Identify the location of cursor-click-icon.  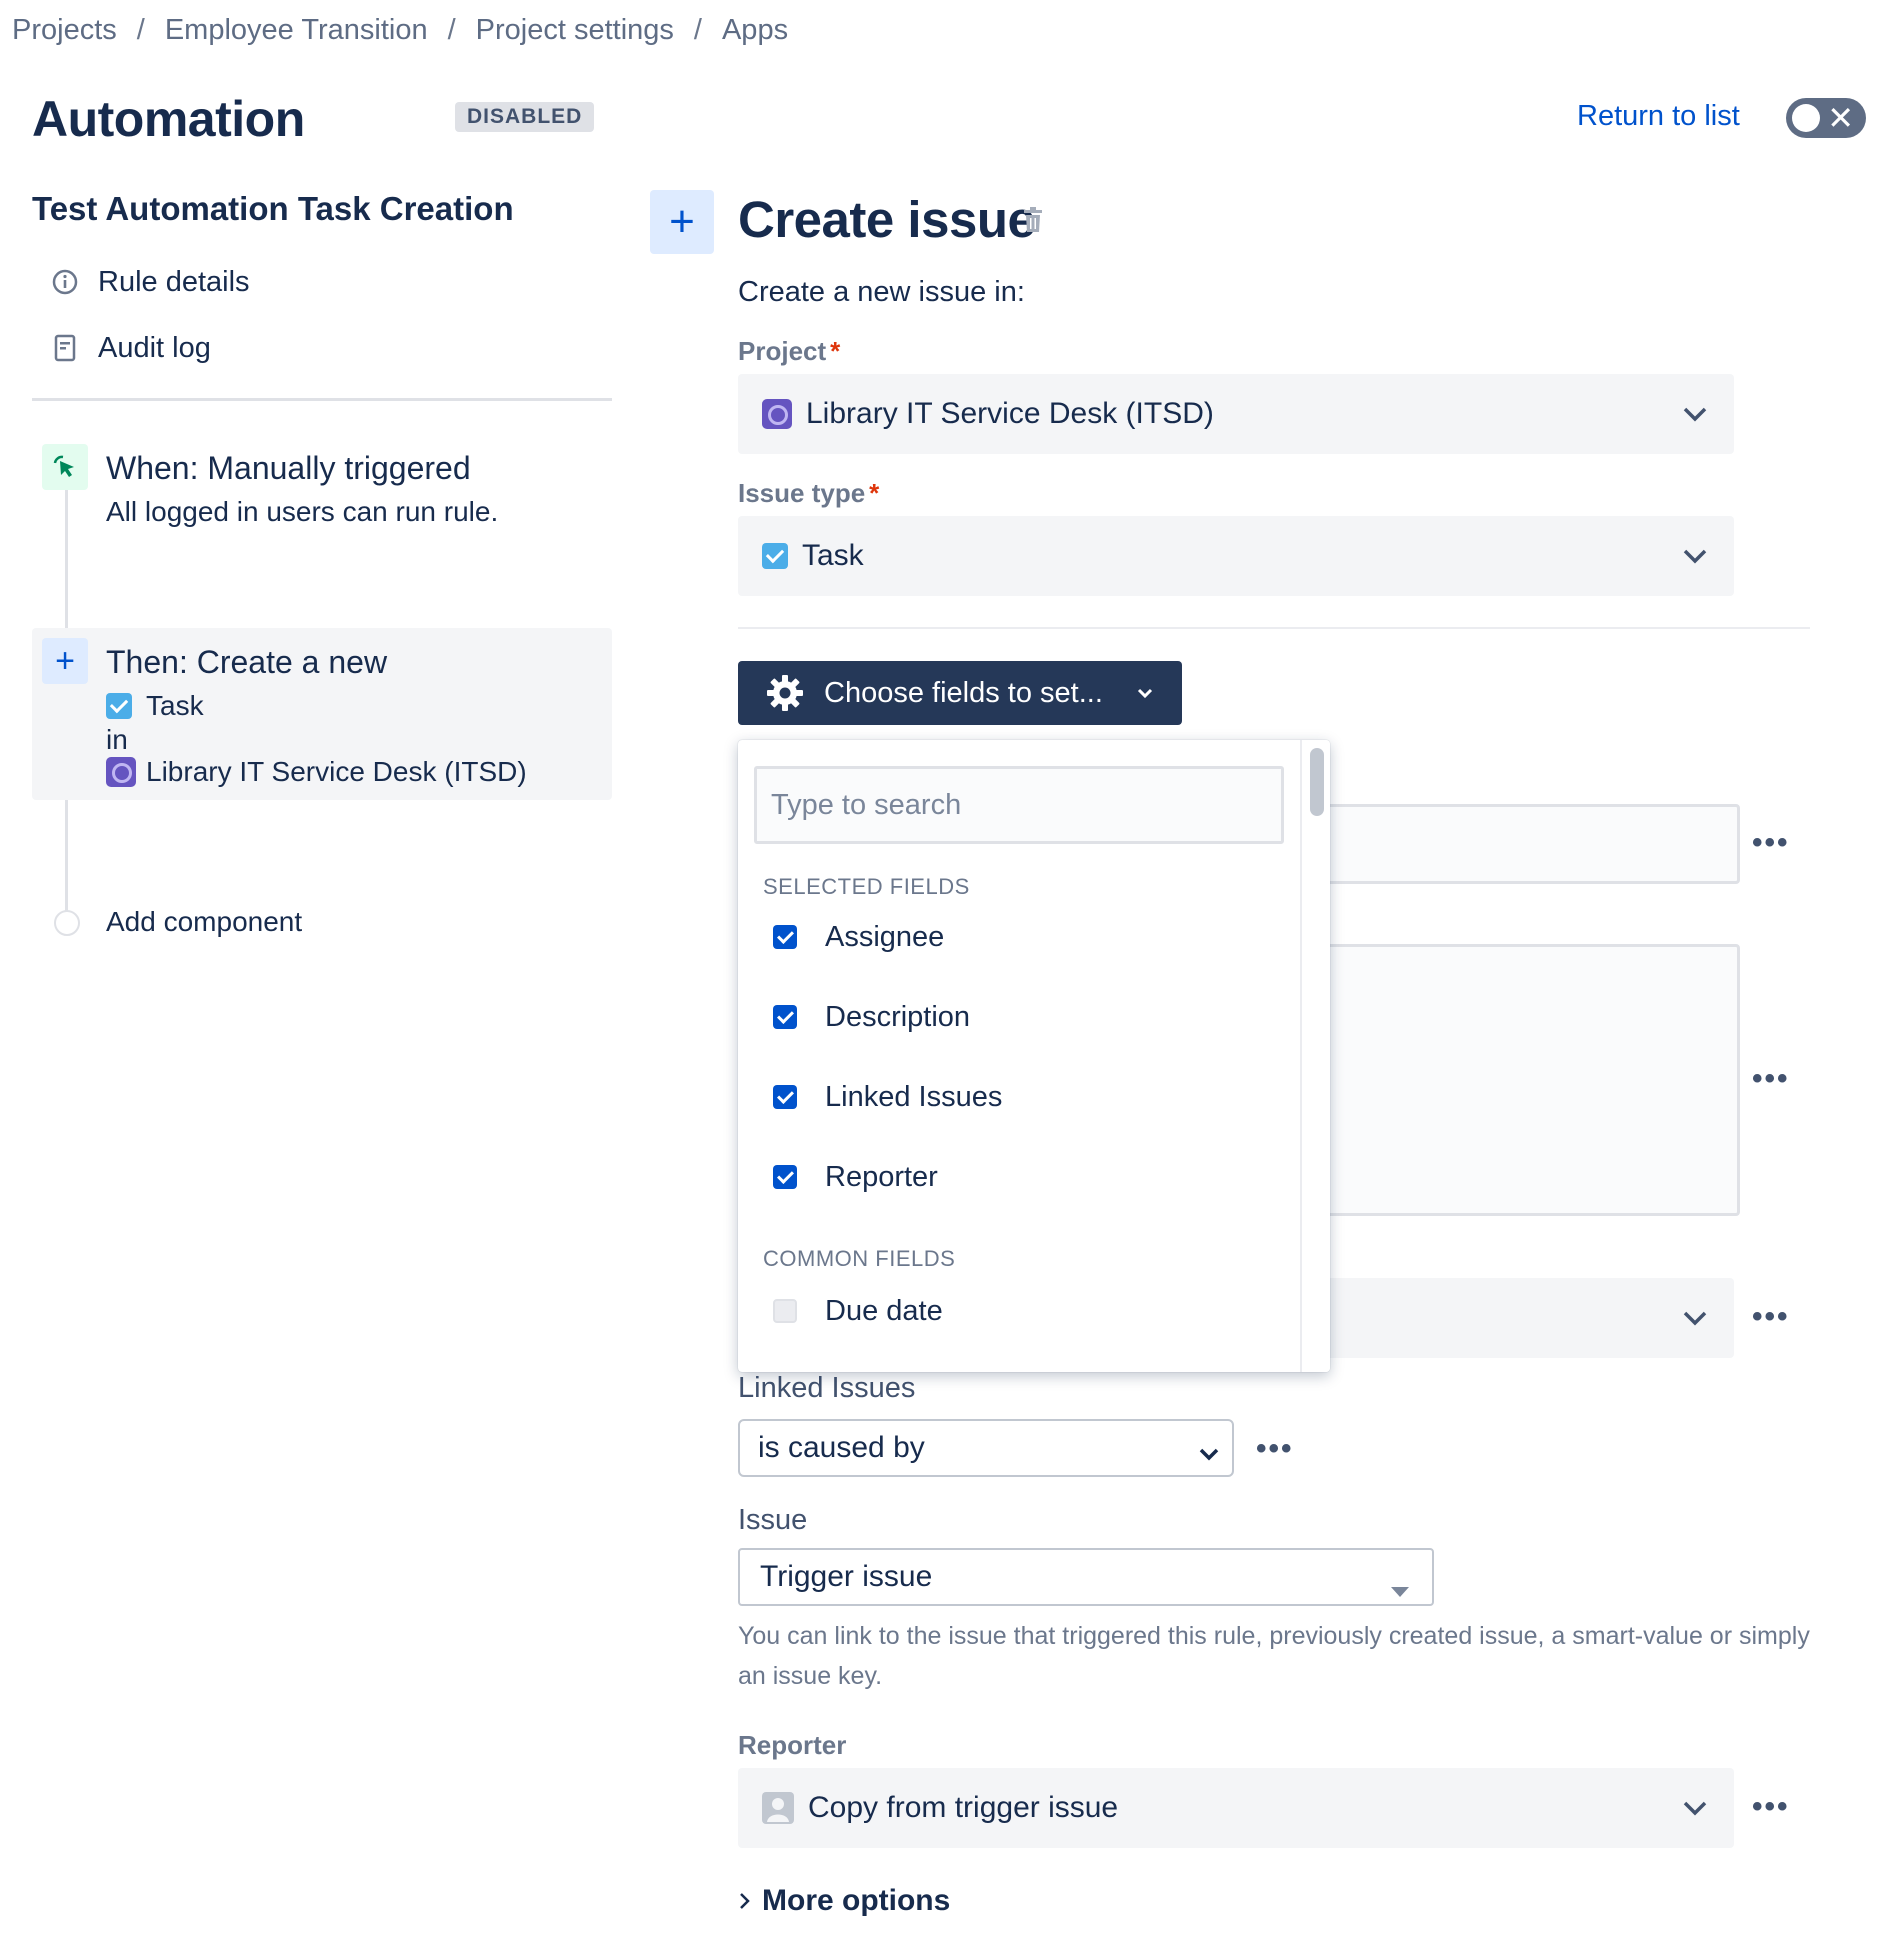
(65, 467).